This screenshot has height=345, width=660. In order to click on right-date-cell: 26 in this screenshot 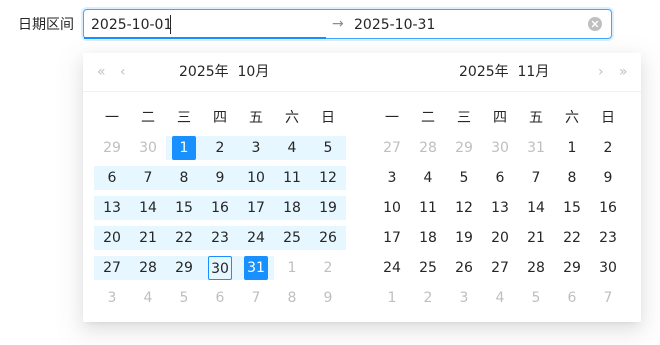, I will do `click(464, 268)`.